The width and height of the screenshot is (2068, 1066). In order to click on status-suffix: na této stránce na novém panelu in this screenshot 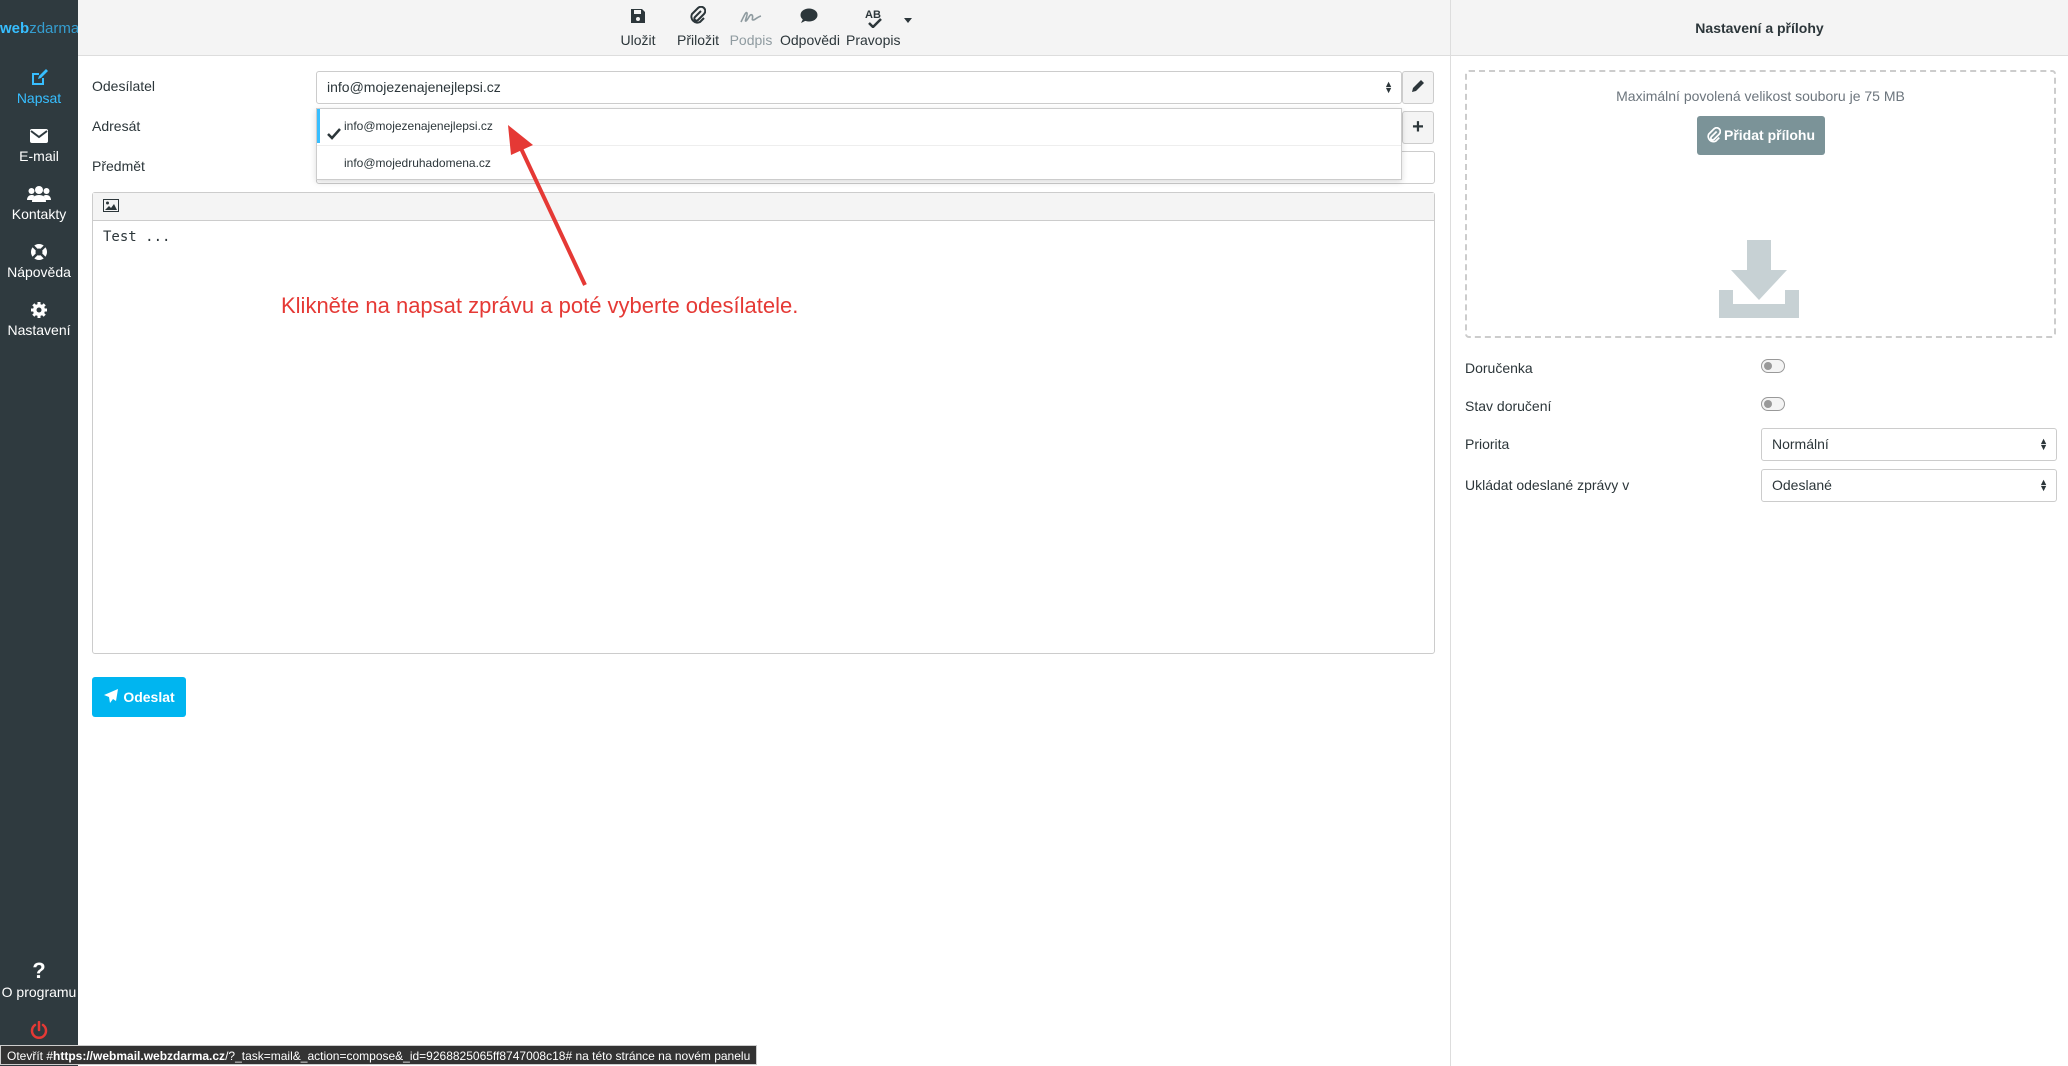, I will do `click(661, 1056)`.